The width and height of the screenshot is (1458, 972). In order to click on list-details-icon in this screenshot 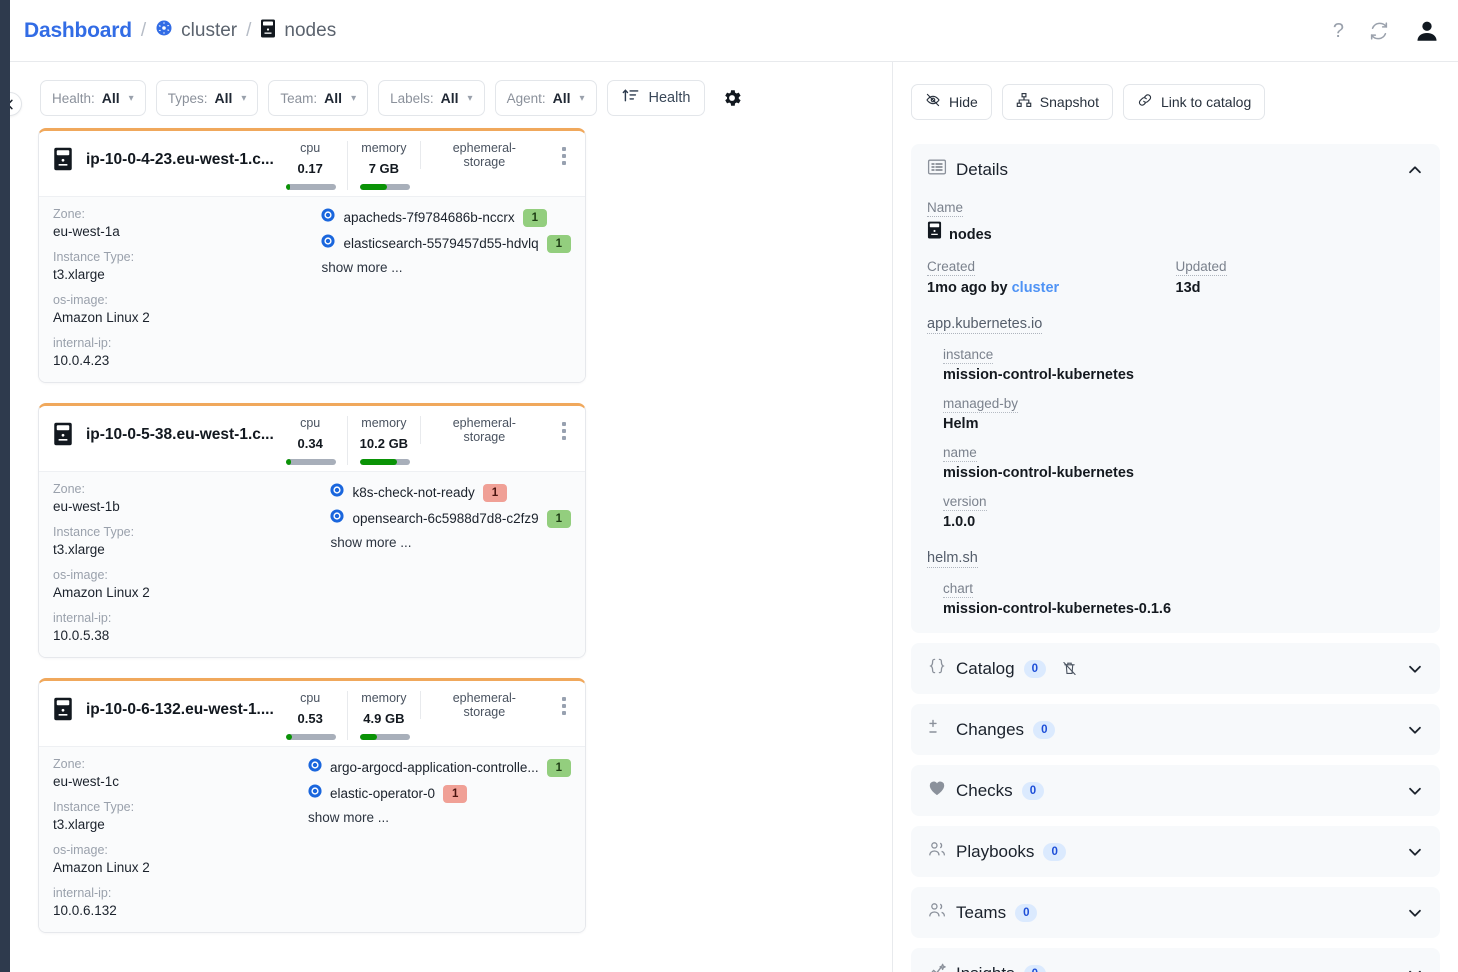, I will do `click(937, 169)`.